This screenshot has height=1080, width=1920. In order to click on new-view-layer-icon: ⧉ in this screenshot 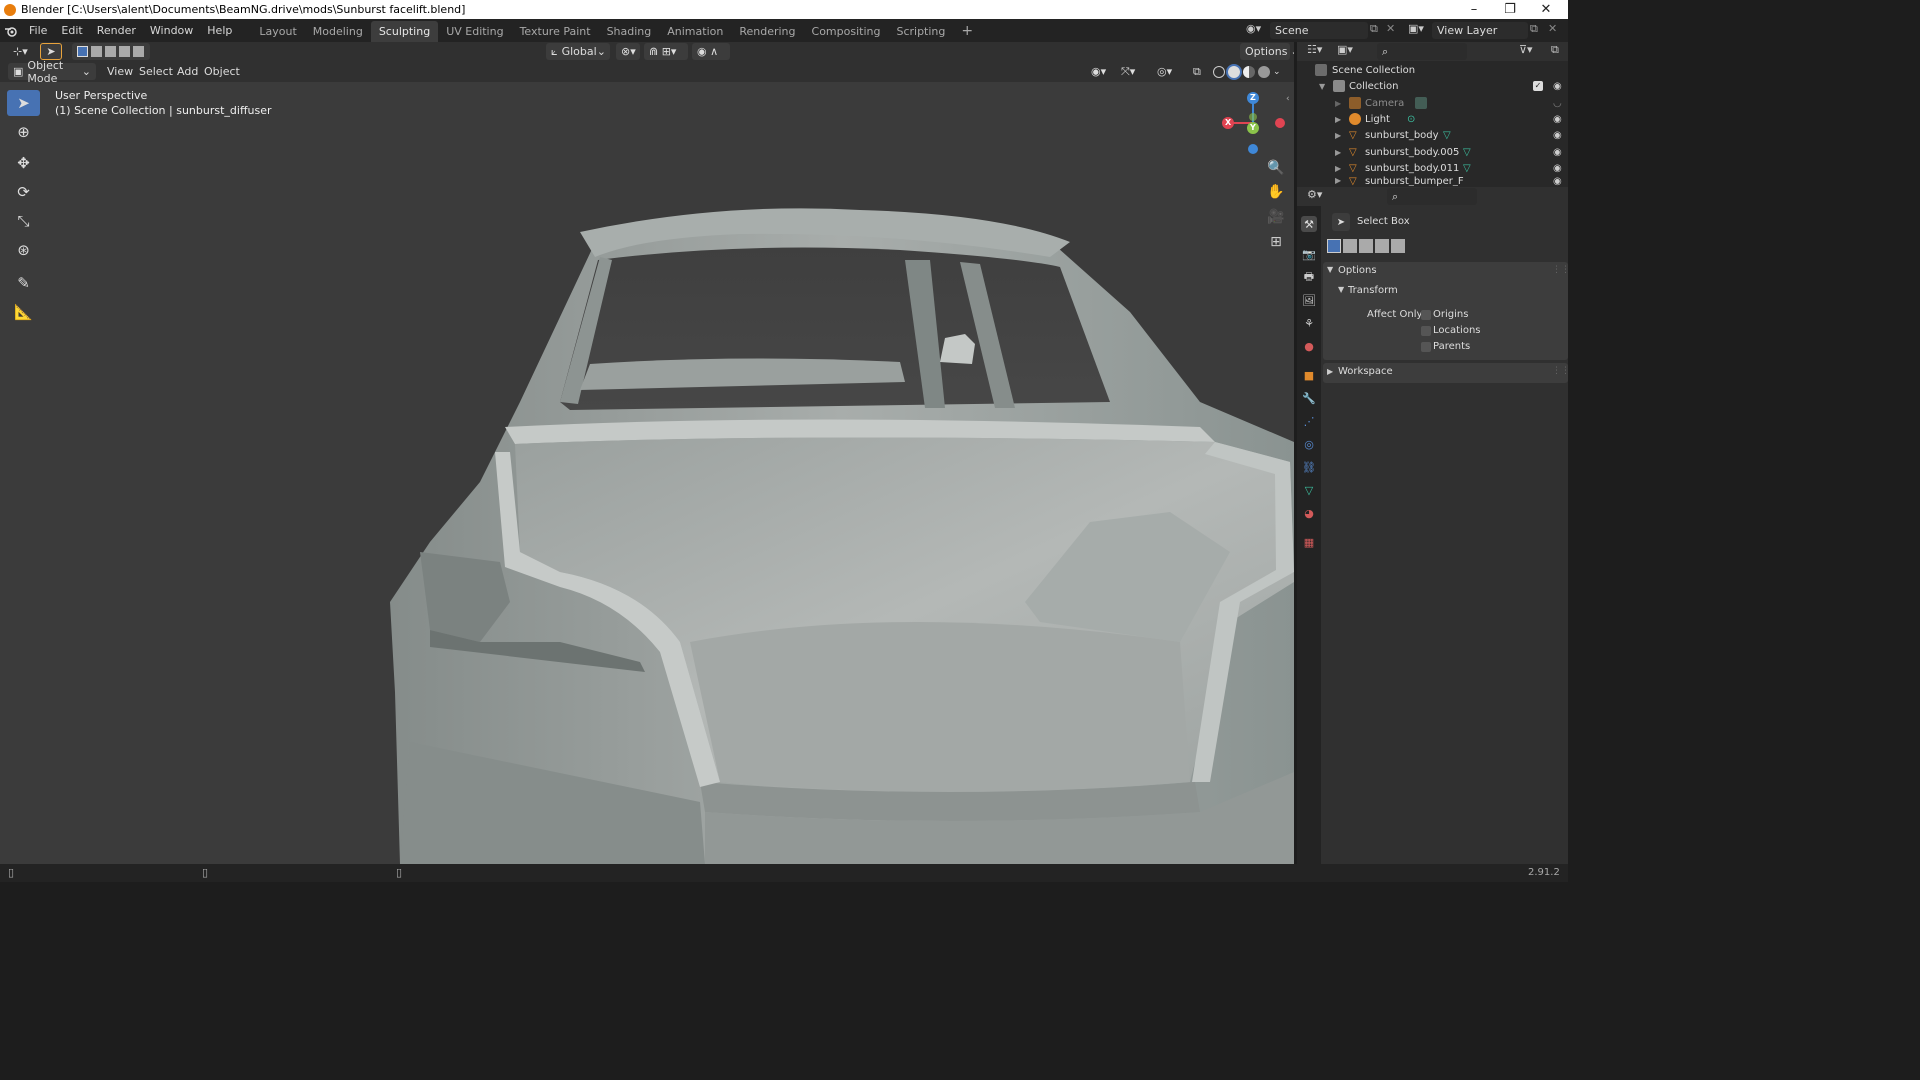, I will do `click(1537, 30)`.